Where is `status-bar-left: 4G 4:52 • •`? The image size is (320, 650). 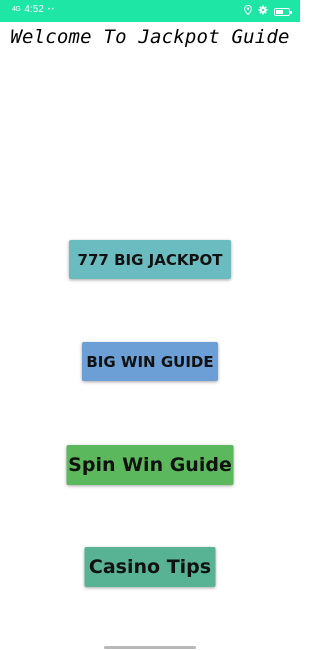 status-bar-left: 4G 4:52 • • is located at coordinates (33, 10).